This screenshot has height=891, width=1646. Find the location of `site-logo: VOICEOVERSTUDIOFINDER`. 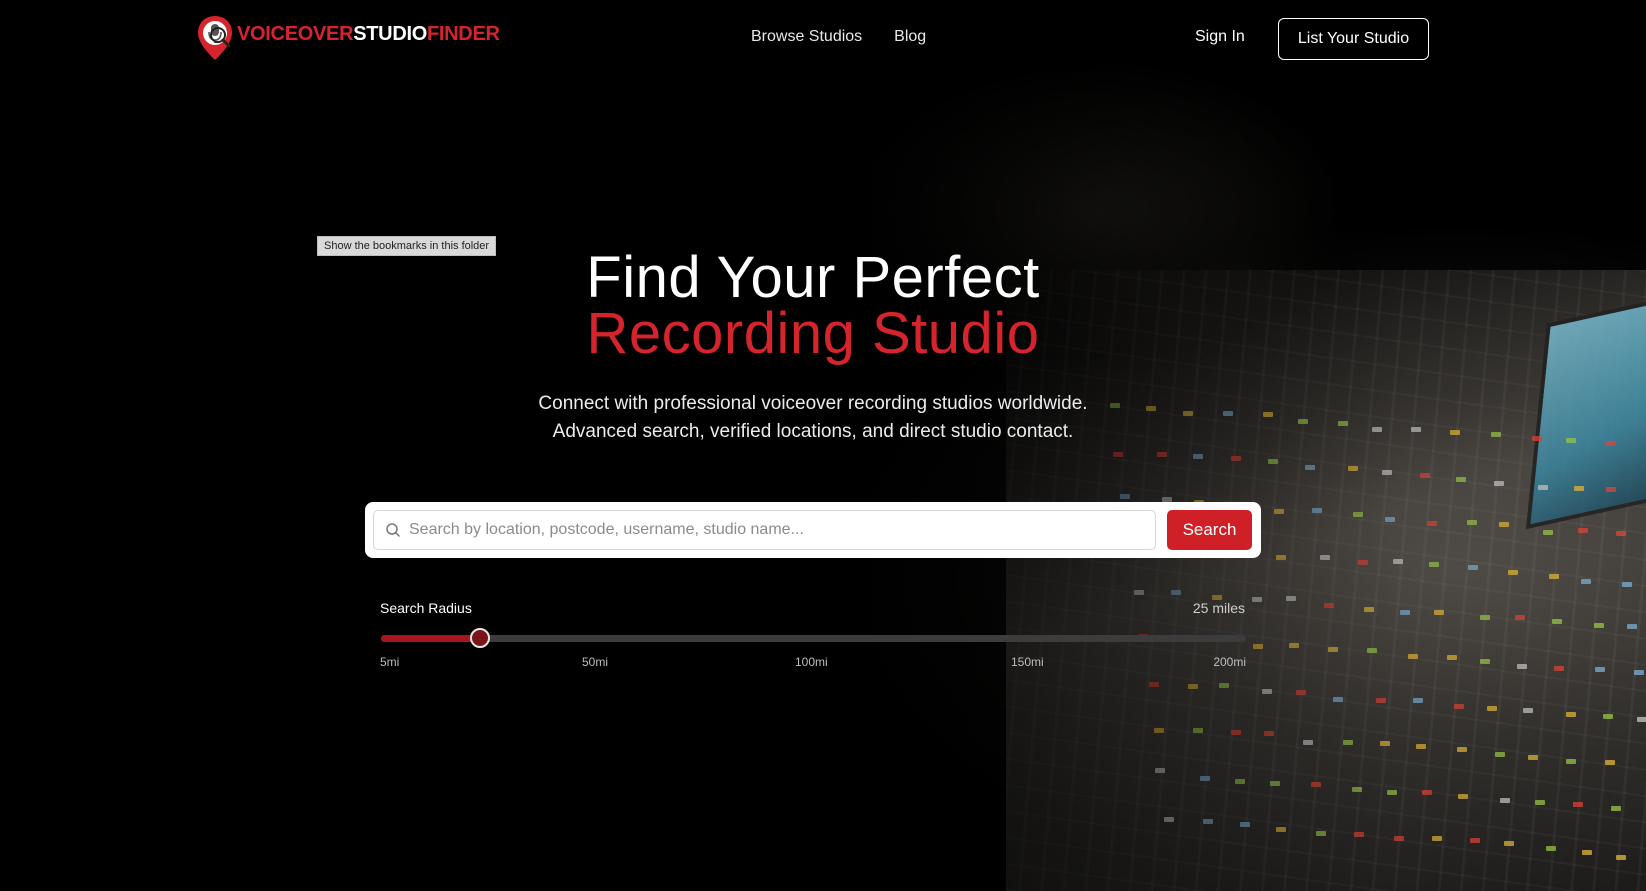

site-logo: VOICEOVERSTUDIOFINDER is located at coordinates (348, 37).